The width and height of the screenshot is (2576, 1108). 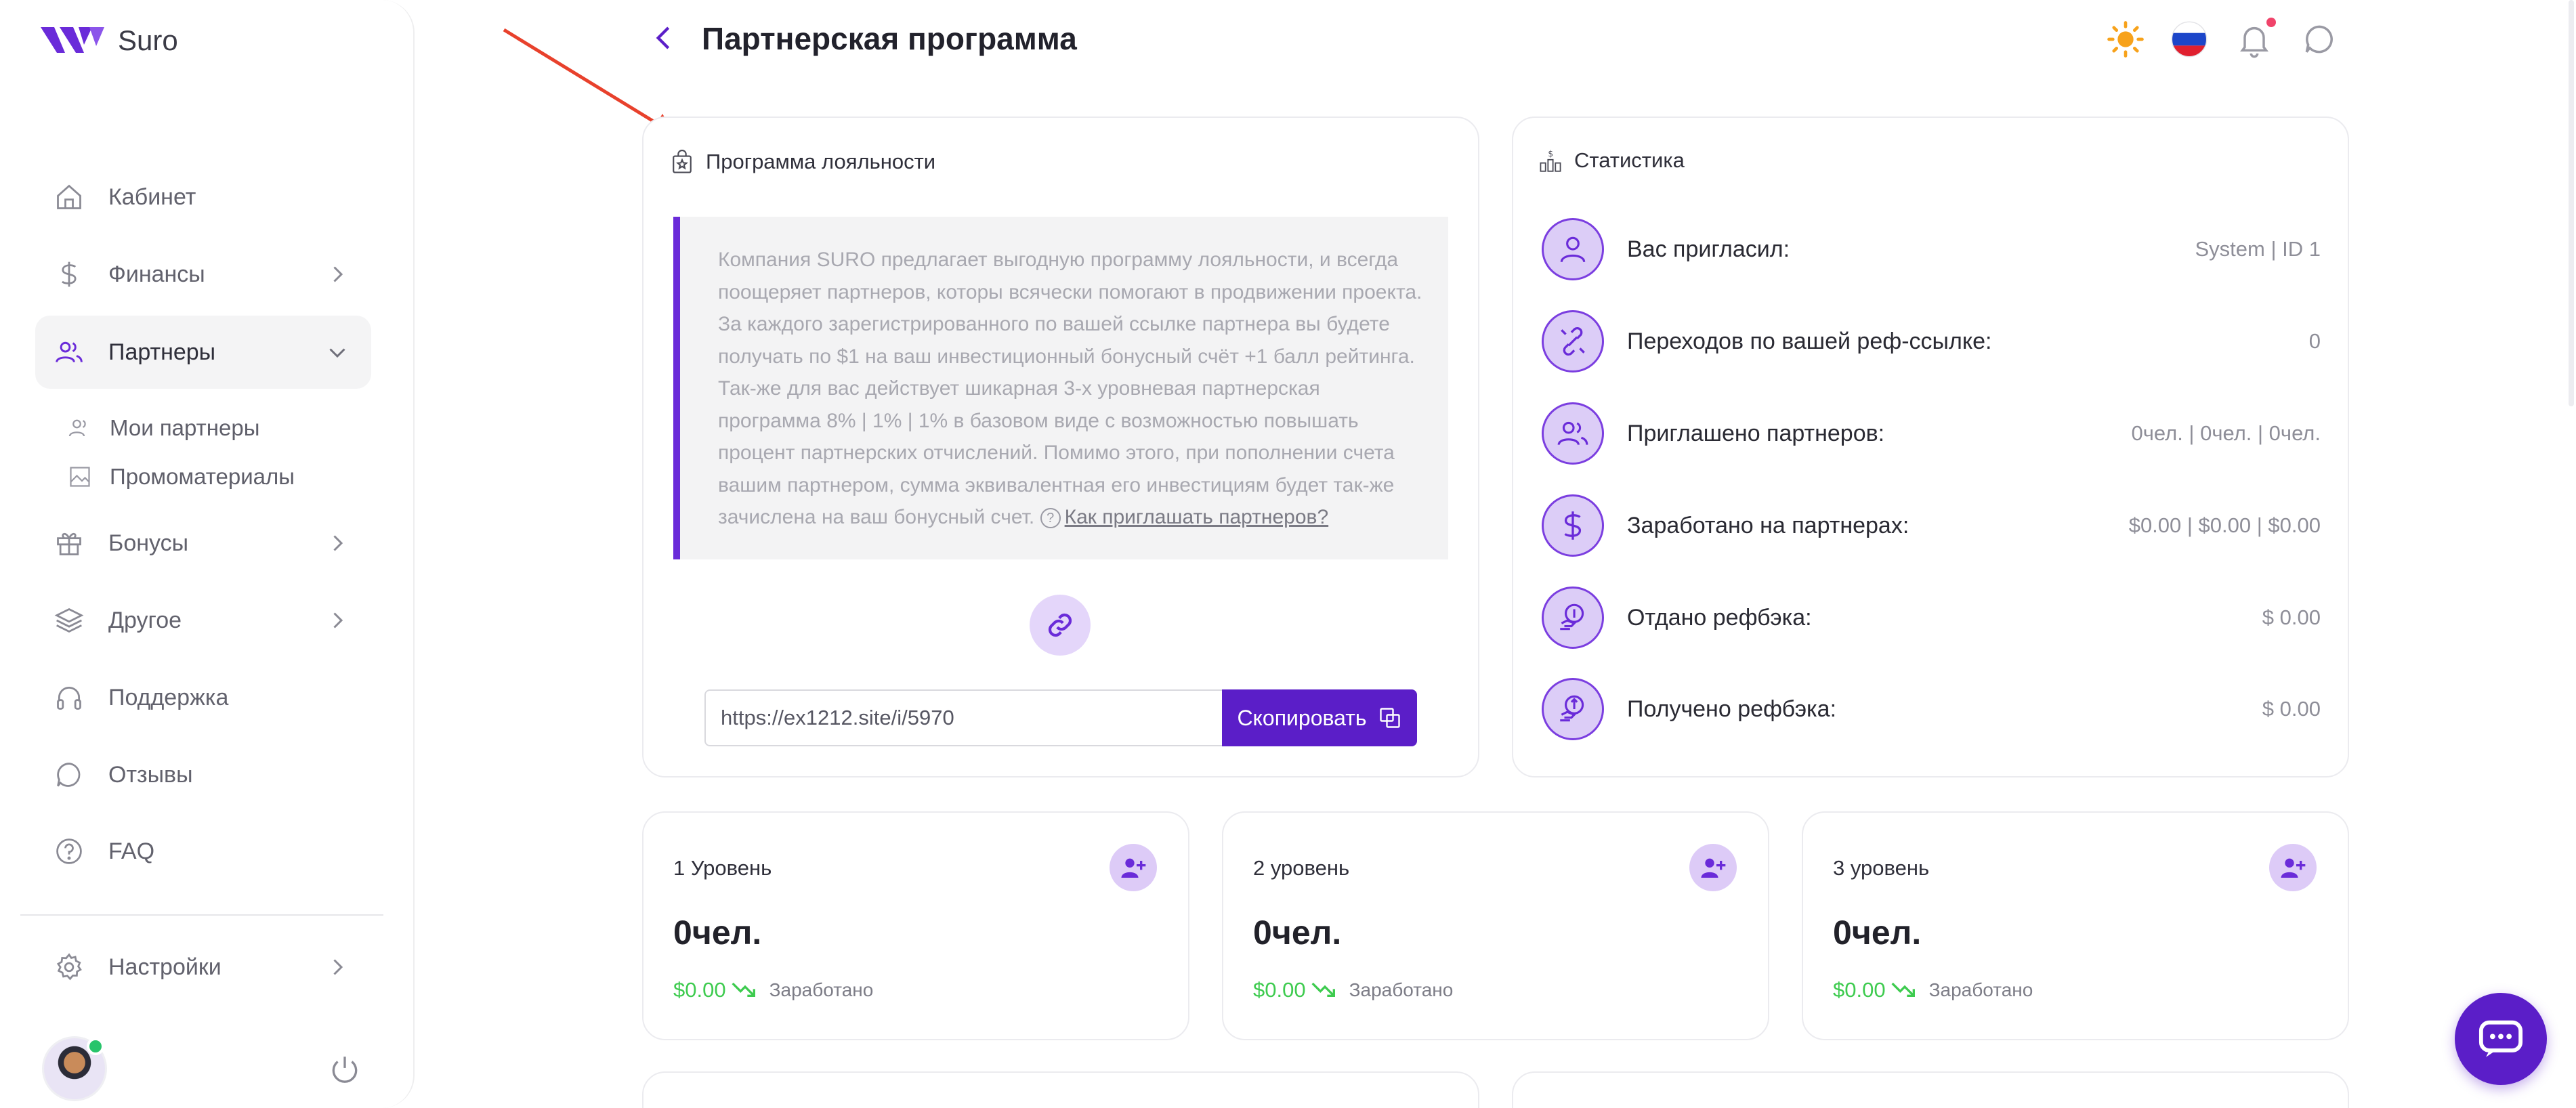 I want to click on sidebar-subitem-my-partners: Мои партнеры, so click(x=163, y=428).